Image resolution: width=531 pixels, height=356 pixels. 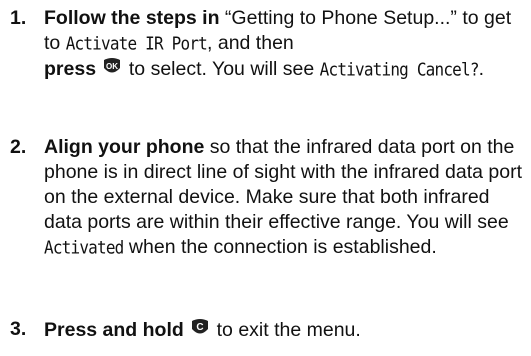 I want to click on clear-key-icon: C, so click(x=200, y=328).